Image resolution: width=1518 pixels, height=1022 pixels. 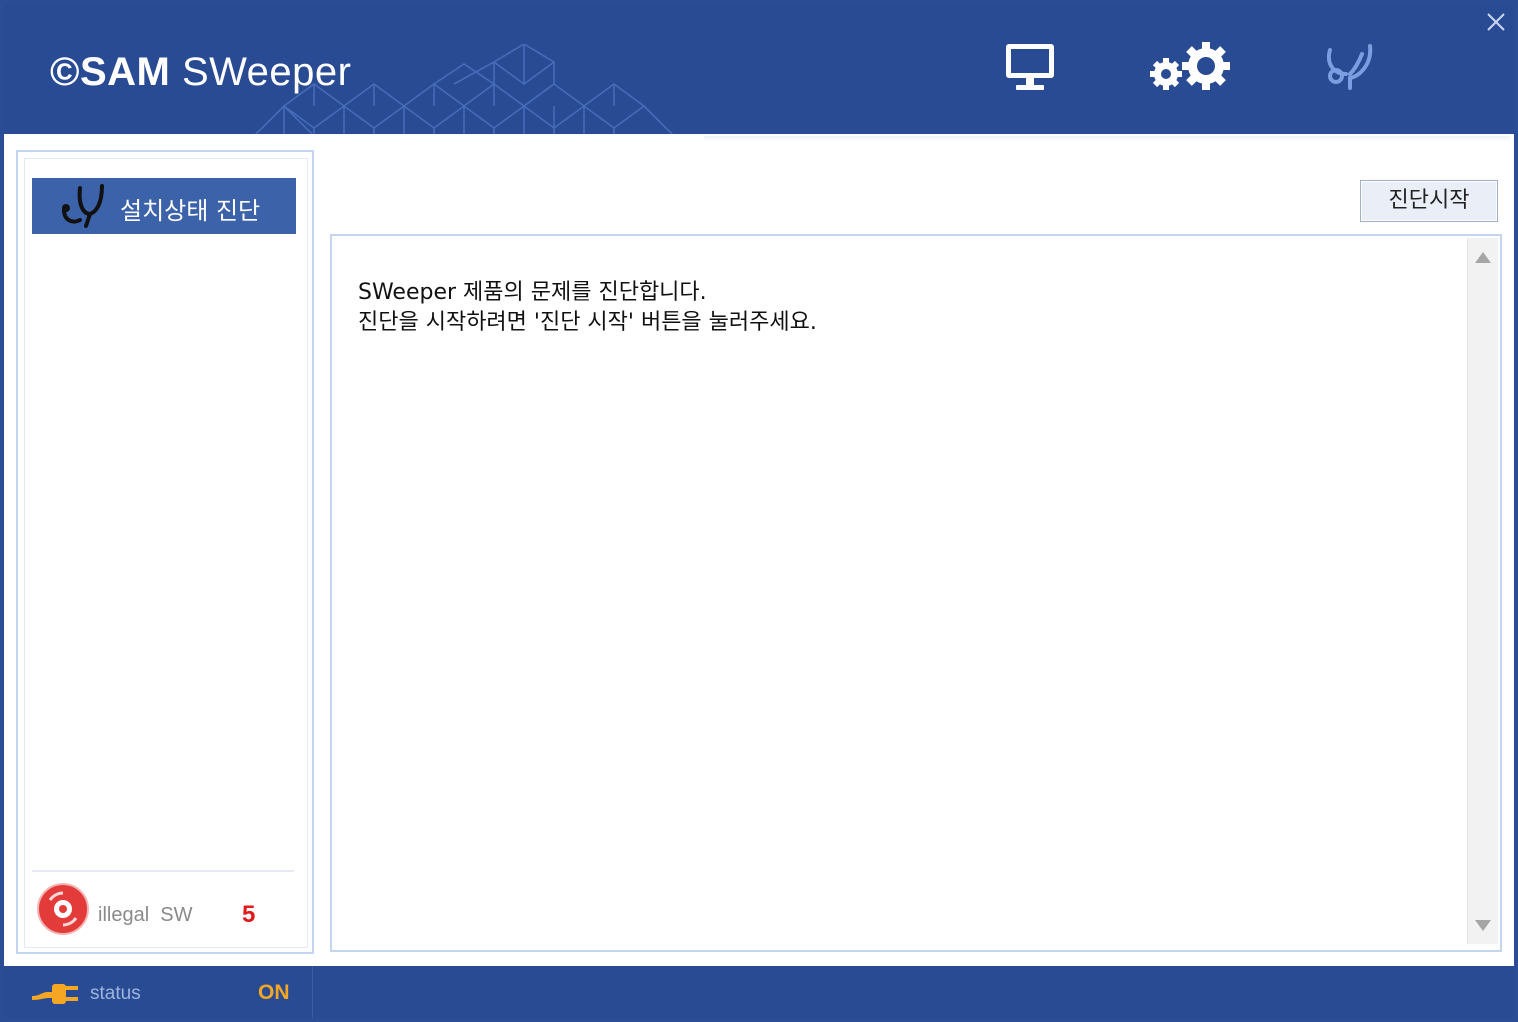 What do you see at coordinates (1429, 201) in the screenshot?
I see `start-diagnosis-button: 진단시작` at bounding box center [1429, 201].